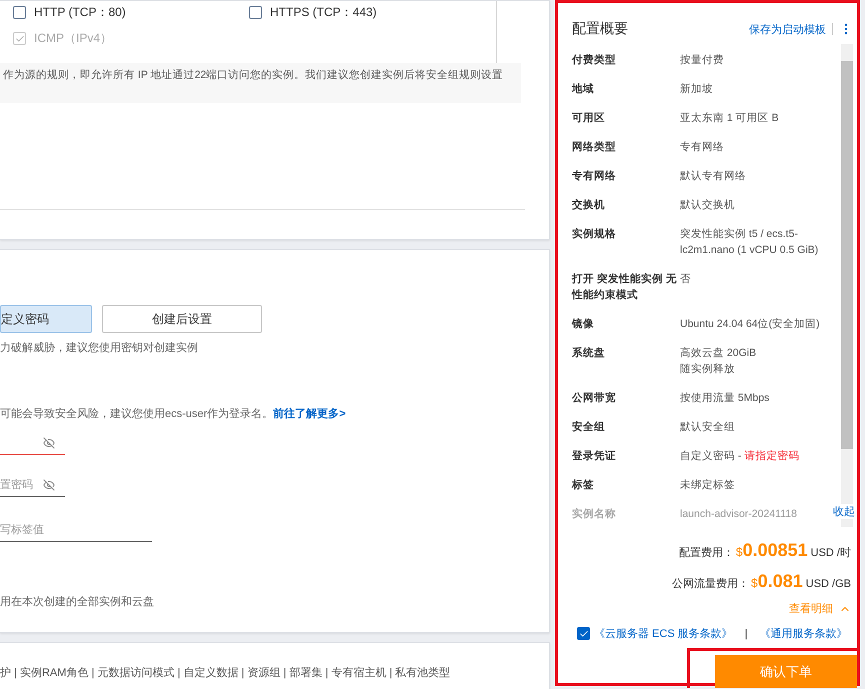 The image size is (865, 689). I want to click on advanced-options-text: 护 | 实例RAM角色 | 元数据访问模式 | 自定义数据 | 资源组 | 部署集 | 专有宿主机 | 私有池类型, so click(226, 673).